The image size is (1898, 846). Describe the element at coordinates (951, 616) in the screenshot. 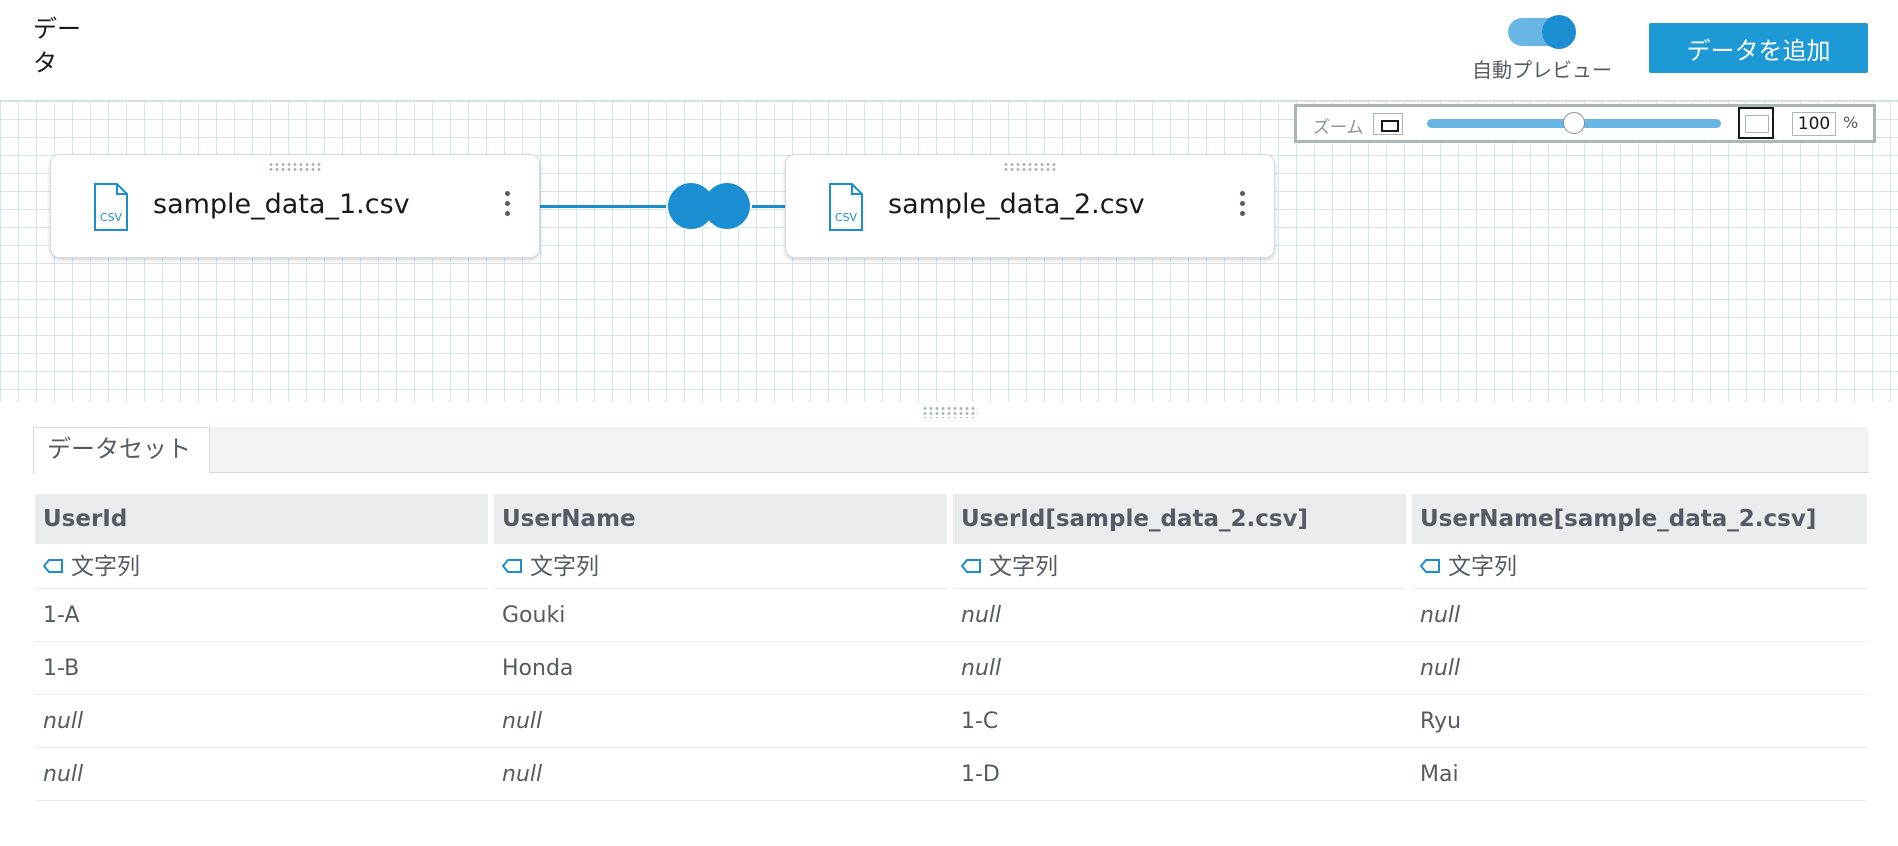

I see `table-row: 1-A Gouki null null` at that location.